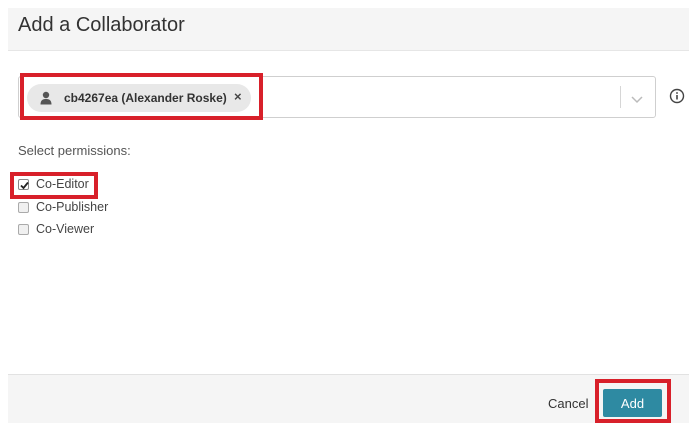 This screenshot has width=689, height=423. Describe the element at coordinates (633, 401) in the screenshot. I see `add-button-highlight` at that location.